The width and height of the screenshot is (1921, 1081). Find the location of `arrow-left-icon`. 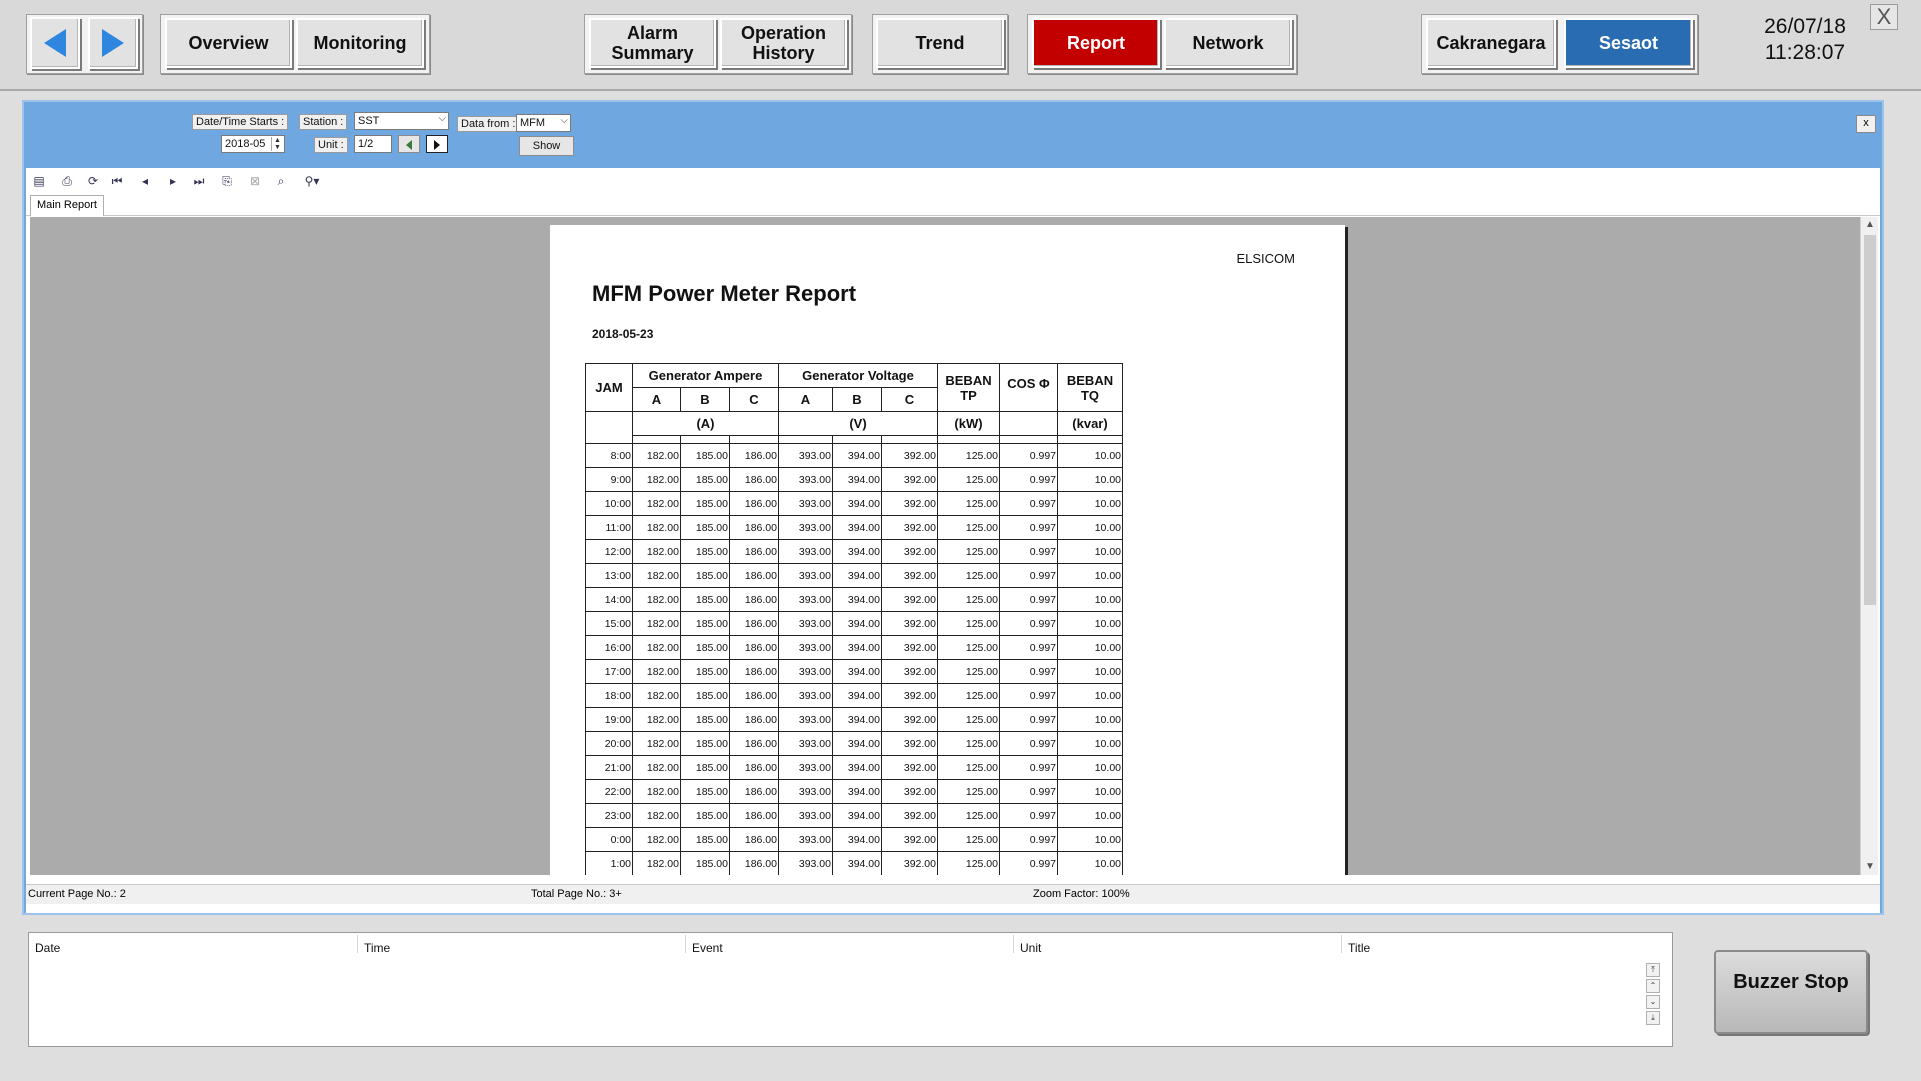

arrow-left-icon is located at coordinates (55, 43).